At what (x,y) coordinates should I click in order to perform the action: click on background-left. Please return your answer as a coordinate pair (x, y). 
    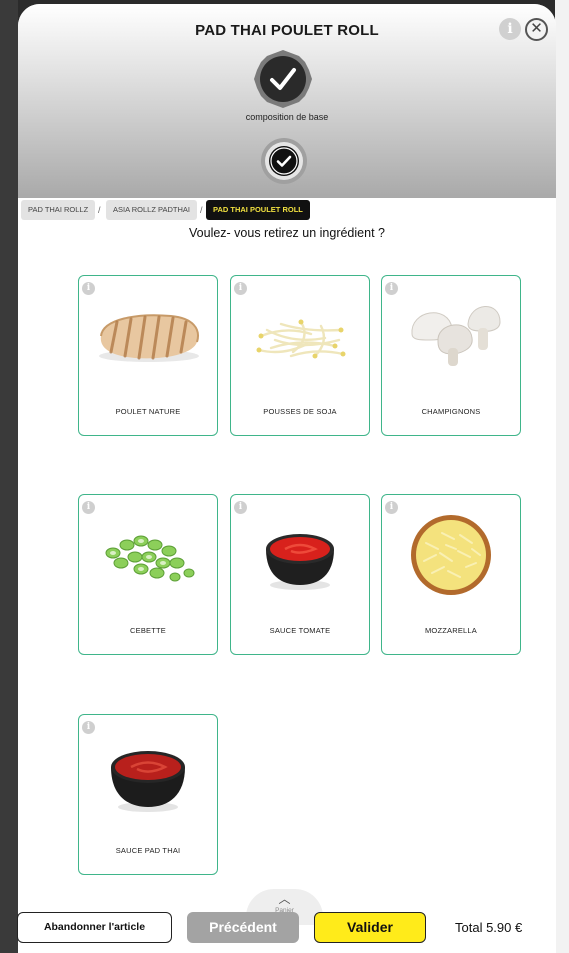
    Looking at the image, I should click on (9, 476).